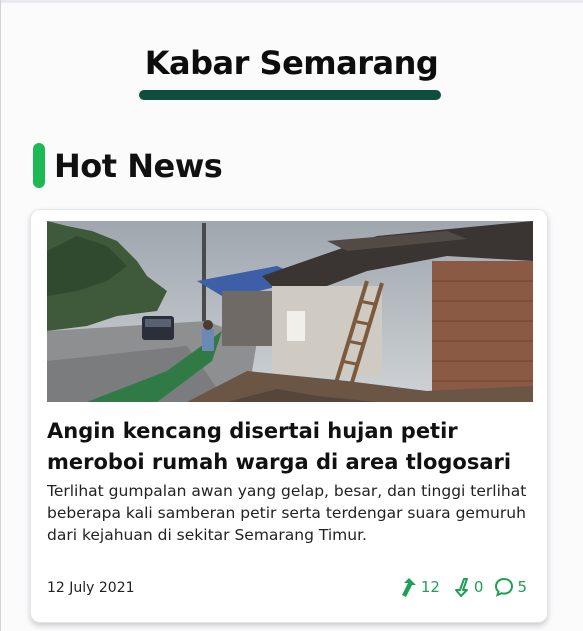 Image resolution: width=583 pixels, height=631 pixels. What do you see at coordinates (291, 63) in the screenshot?
I see `app-title: Kabar Semarang` at bounding box center [291, 63].